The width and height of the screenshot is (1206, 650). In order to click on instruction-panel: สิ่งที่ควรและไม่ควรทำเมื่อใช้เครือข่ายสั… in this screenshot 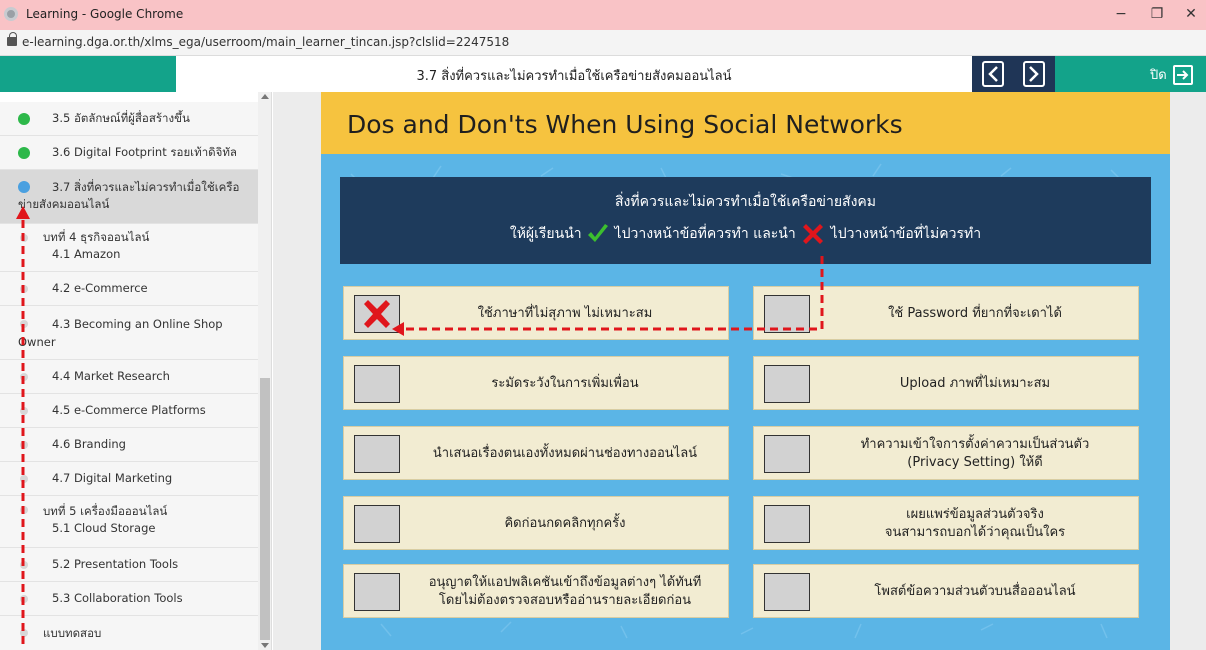, I will do `click(745, 220)`.